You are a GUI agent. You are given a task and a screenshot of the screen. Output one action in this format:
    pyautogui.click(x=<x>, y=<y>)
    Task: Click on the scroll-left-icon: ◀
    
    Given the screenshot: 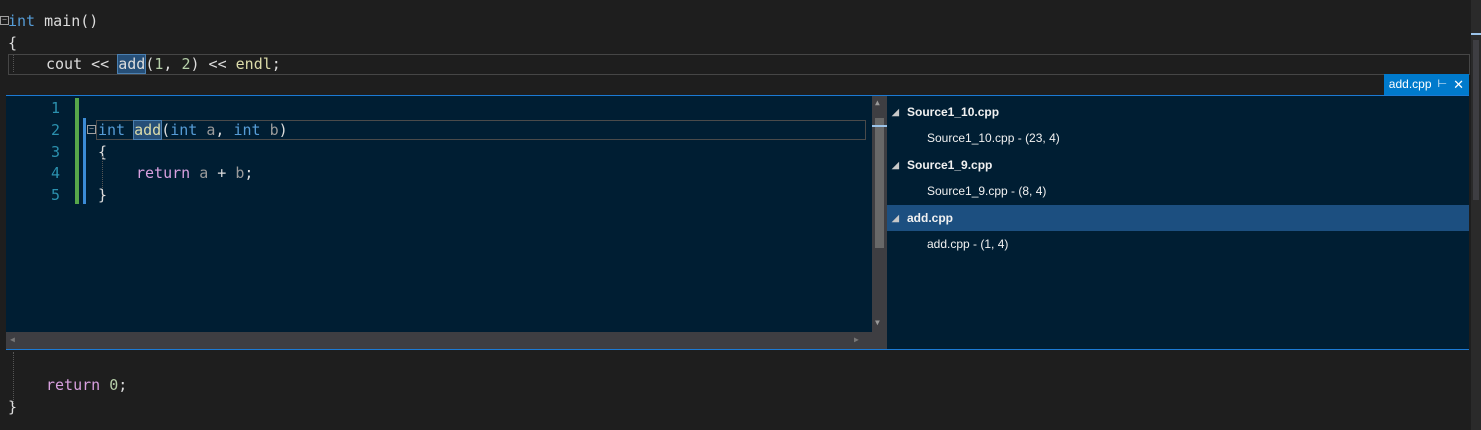 What is the action you would take?
    pyautogui.click(x=12, y=339)
    